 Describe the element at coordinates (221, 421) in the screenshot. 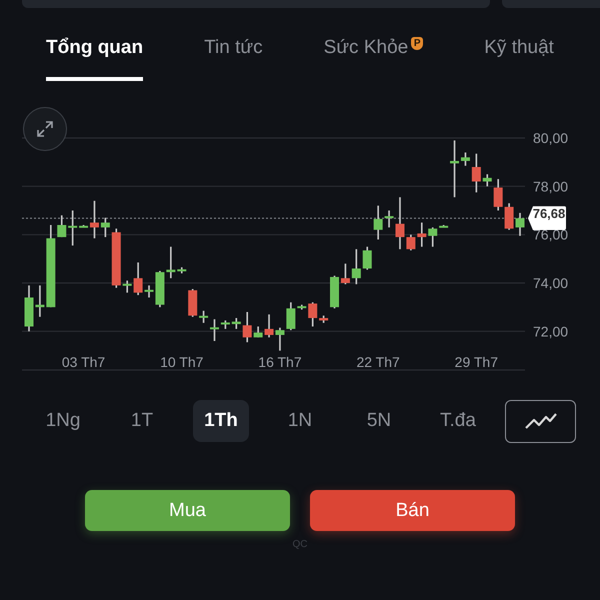

I see `range-tab: 1Th` at that location.